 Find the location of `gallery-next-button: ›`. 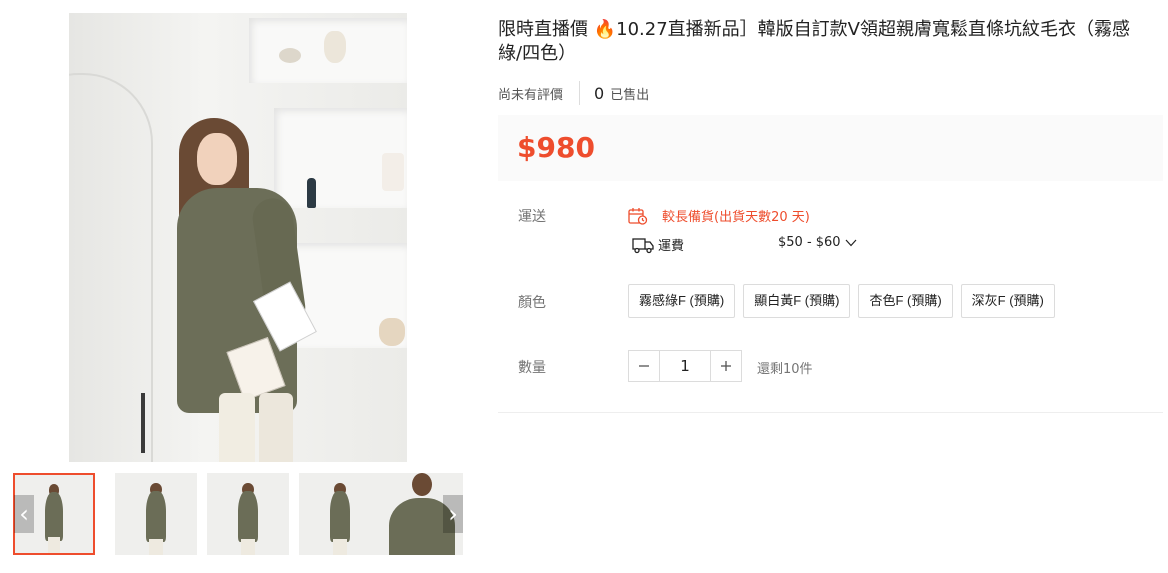

gallery-next-button: › is located at coordinates (453, 514).